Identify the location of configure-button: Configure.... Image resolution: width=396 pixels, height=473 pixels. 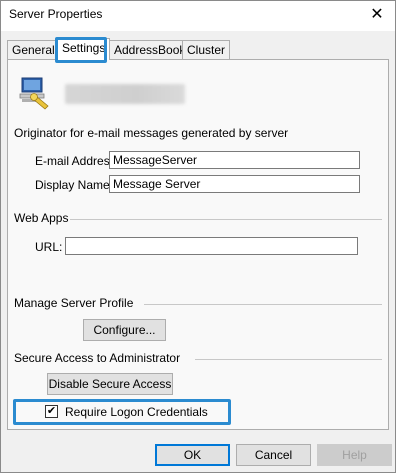
(124, 330).